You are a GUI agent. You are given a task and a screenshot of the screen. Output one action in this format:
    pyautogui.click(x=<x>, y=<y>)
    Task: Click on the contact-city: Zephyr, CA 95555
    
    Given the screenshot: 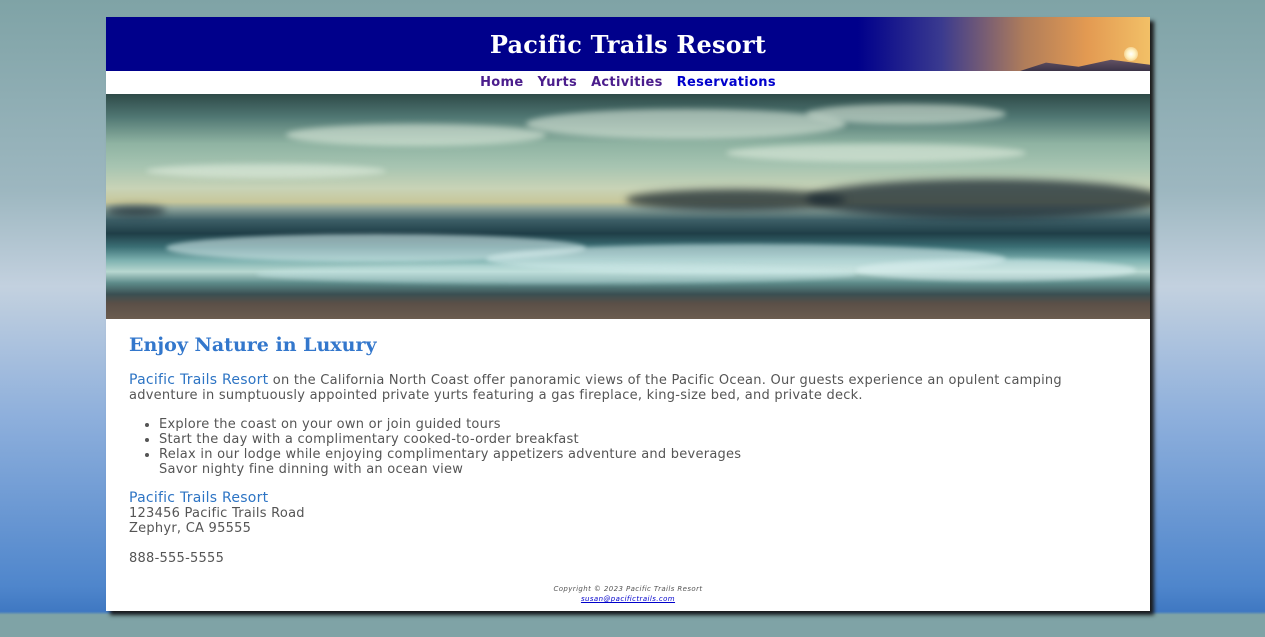 What is the action you would take?
    pyautogui.click(x=190, y=528)
    